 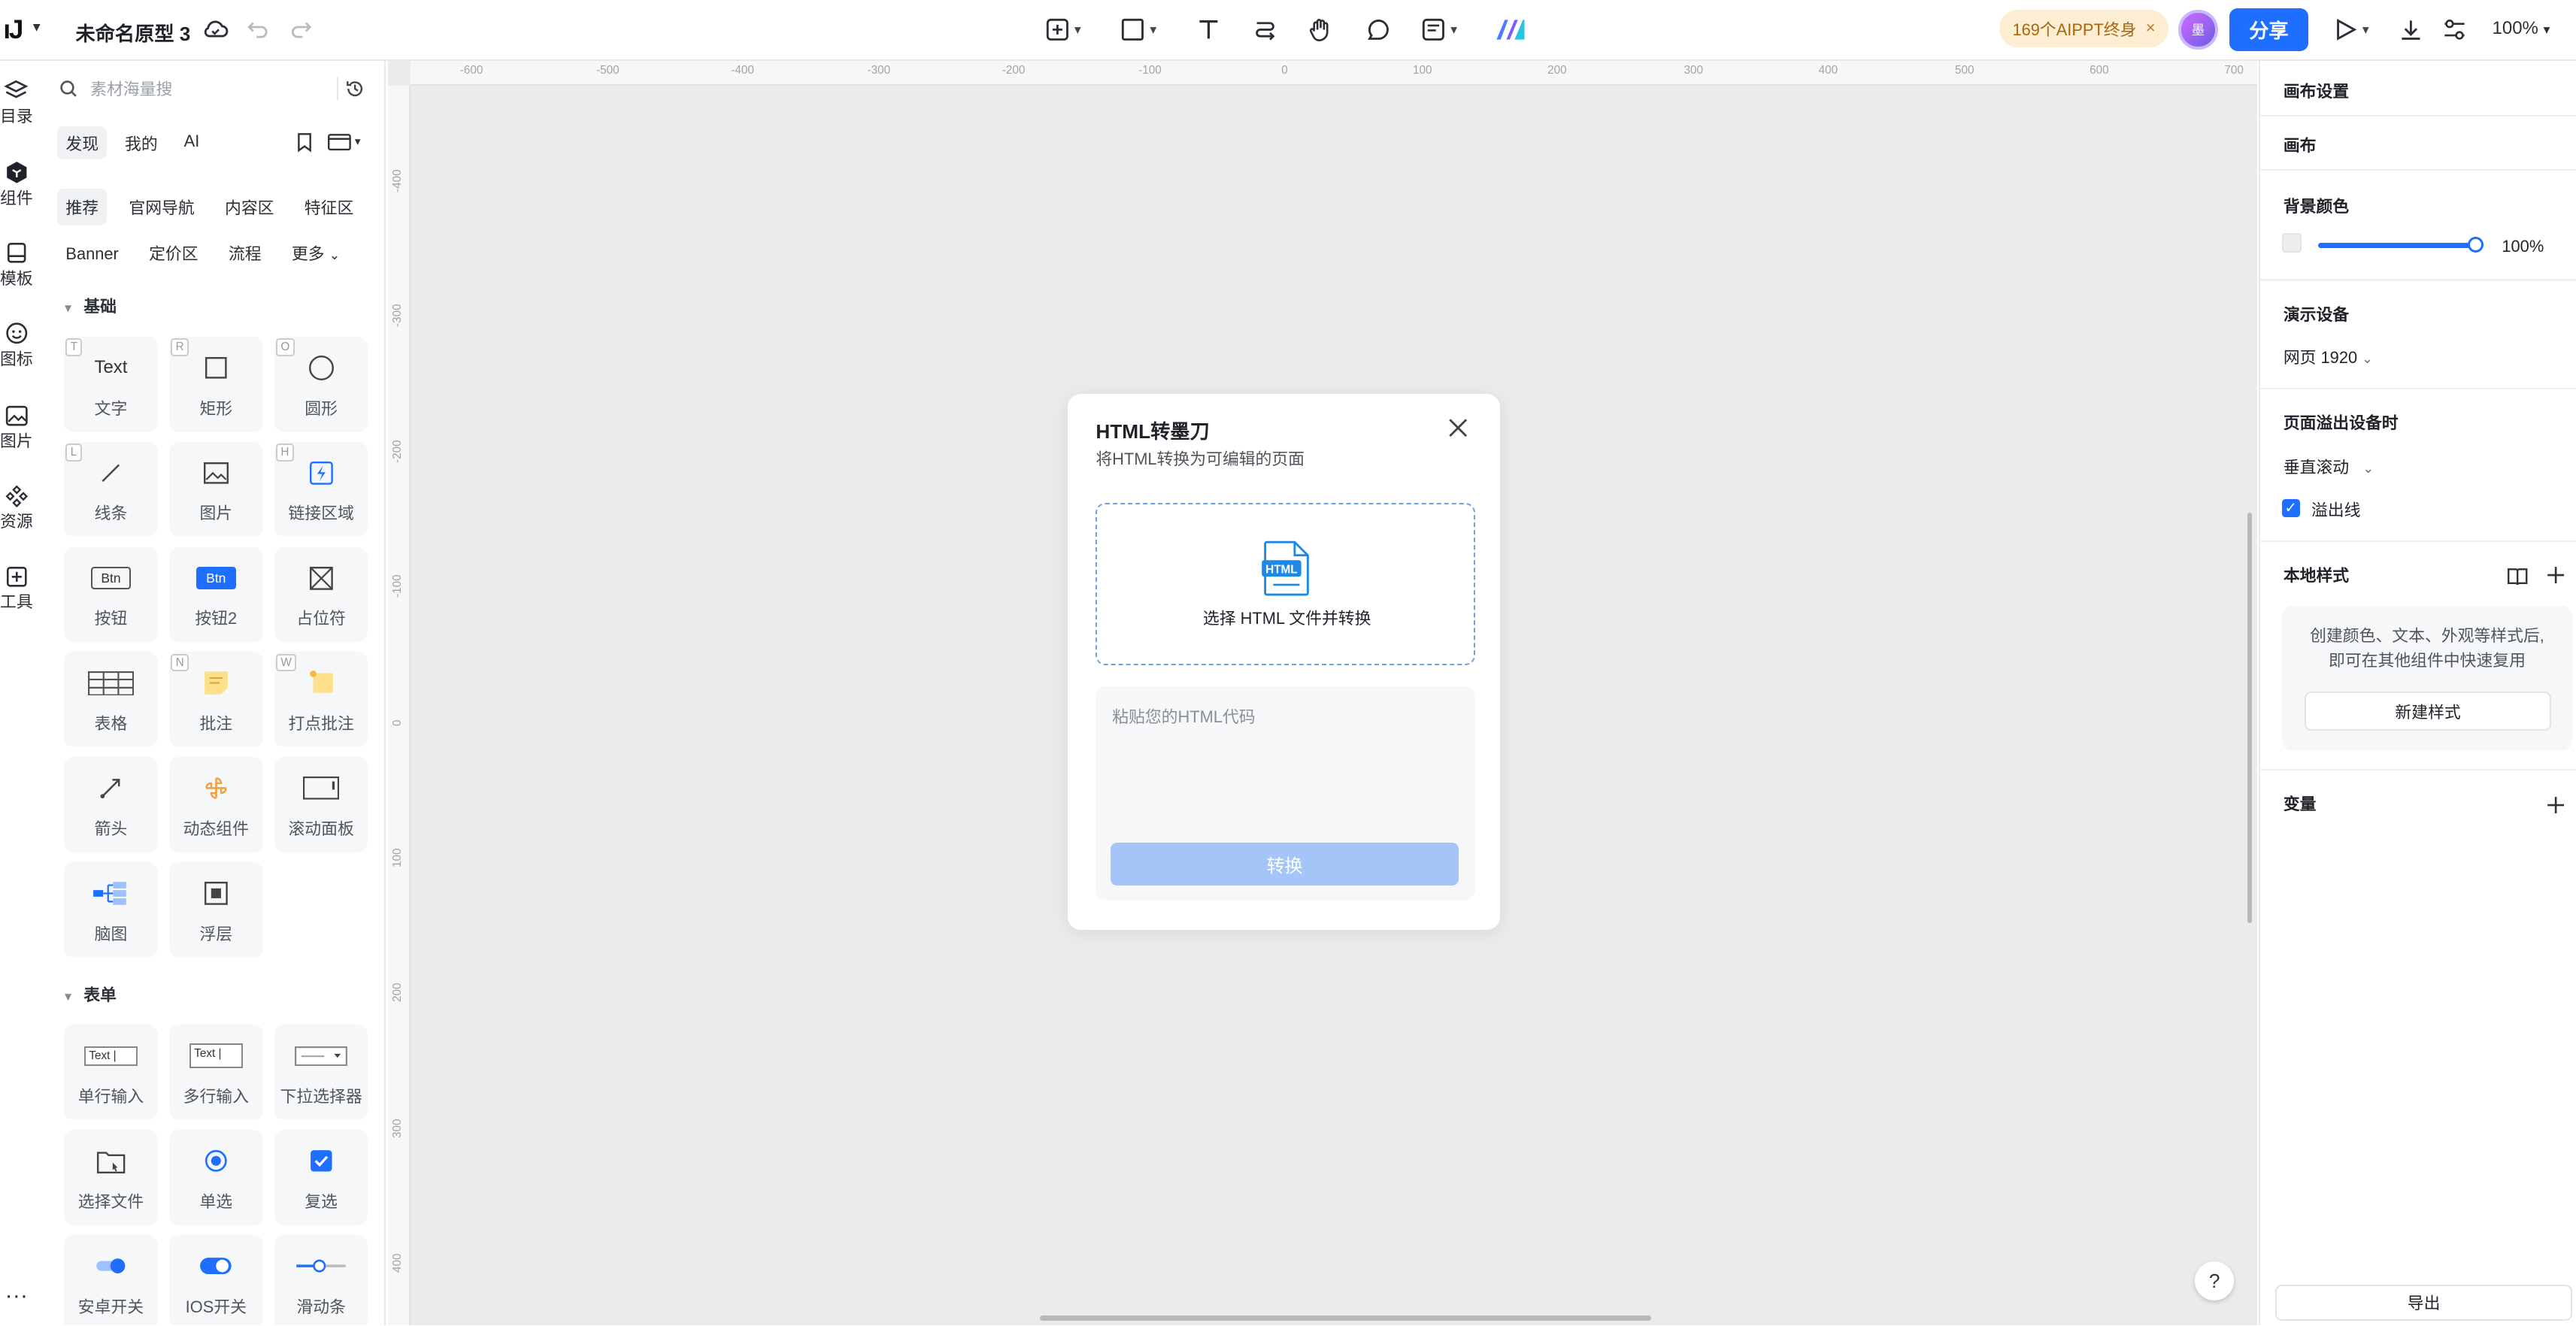 What do you see at coordinates (111, 804) in the screenshot?
I see `component-arrow: 箭头` at bounding box center [111, 804].